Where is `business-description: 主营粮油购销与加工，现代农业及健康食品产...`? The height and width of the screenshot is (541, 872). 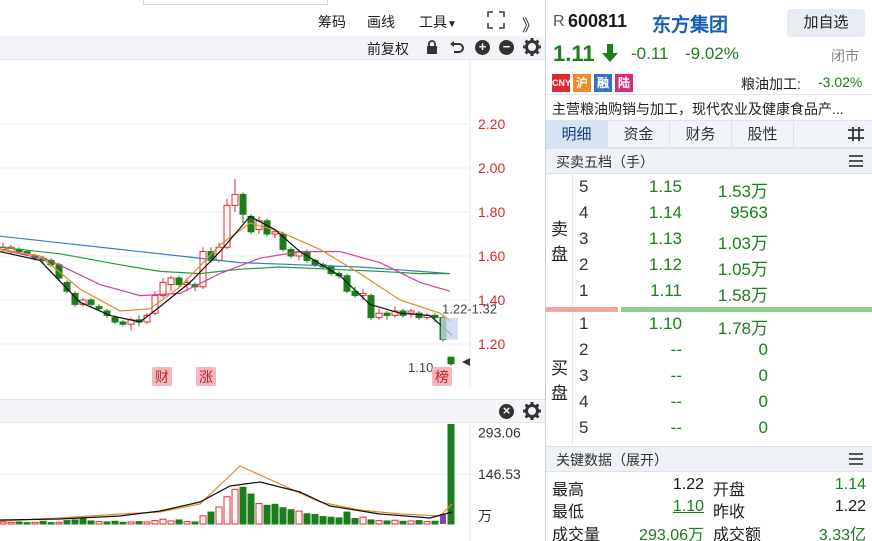 business-description: 主营粮油购销与加工，现代农业及健康食品产... is located at coordinates (698, 109).